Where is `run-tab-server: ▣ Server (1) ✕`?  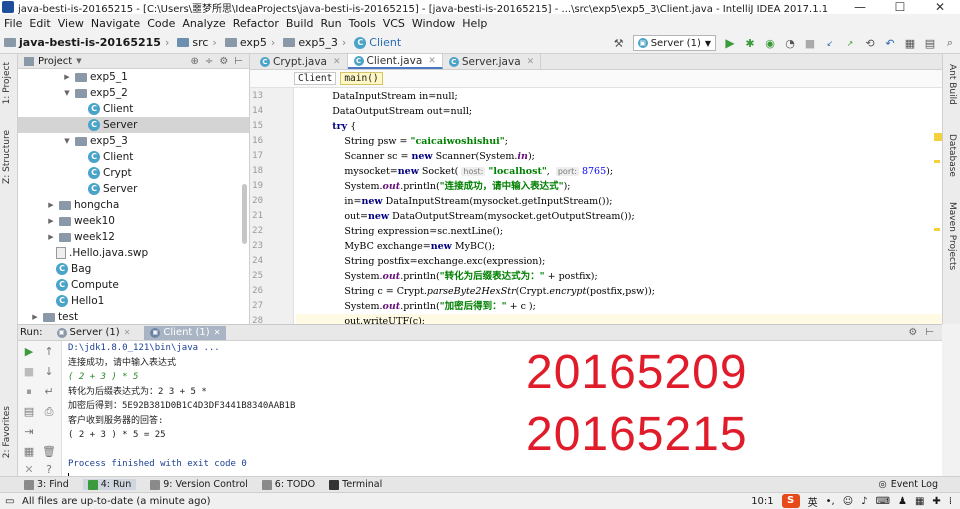 run-tab-server: ▣ Server (1) ✕ is located at coordinates (94, 333).